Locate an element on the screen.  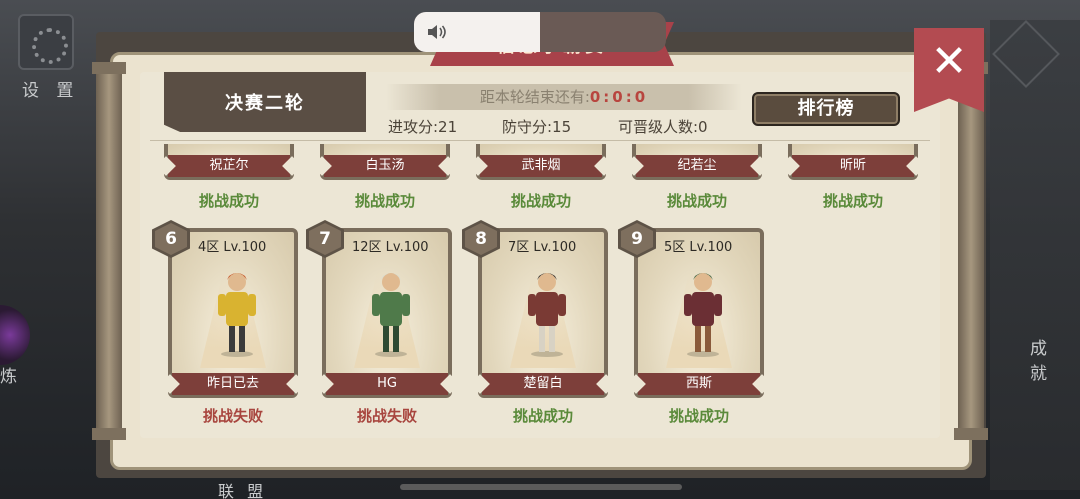
countdown-timer: 距本轮结束还有:0:0:0 is located at coordinates (564, 97).